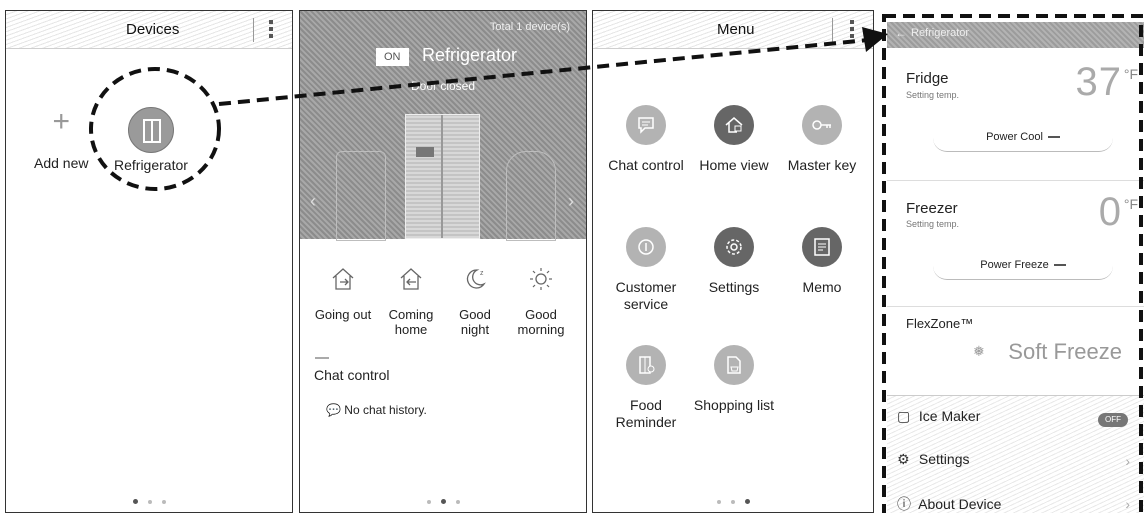 The width and height of the screenshot is (1144, 517). I want to click on moon-icon: z, so click(475, 279).